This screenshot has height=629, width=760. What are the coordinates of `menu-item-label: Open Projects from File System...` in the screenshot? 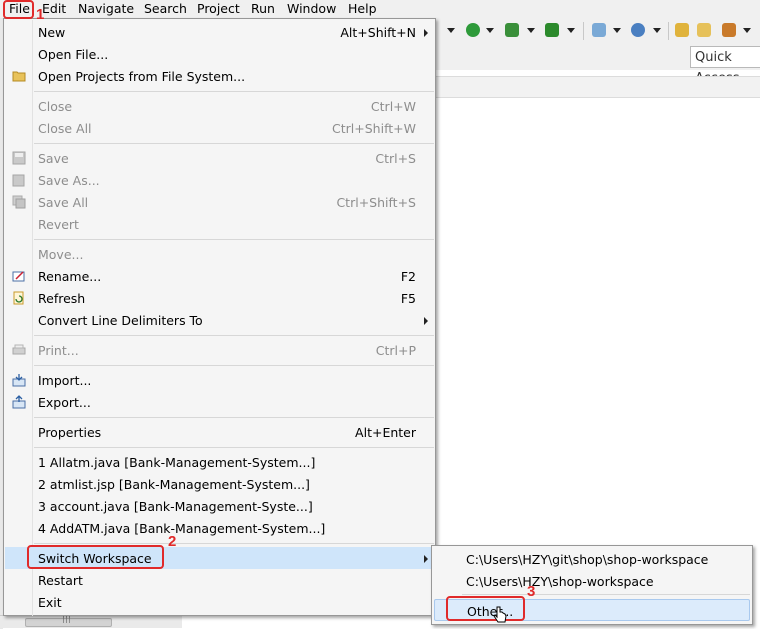 It's located at (142, 76).